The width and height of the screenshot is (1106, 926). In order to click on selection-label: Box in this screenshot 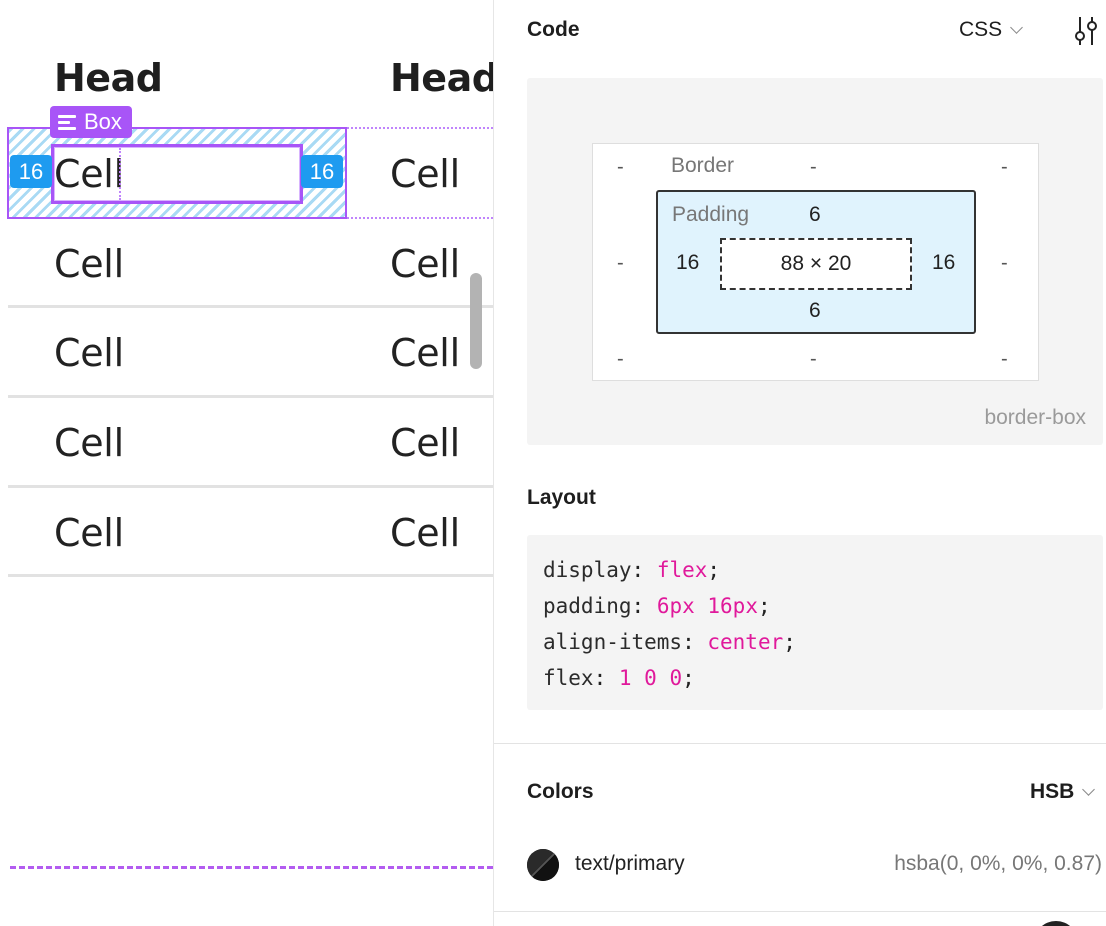, I will do `click(91, 122)`.